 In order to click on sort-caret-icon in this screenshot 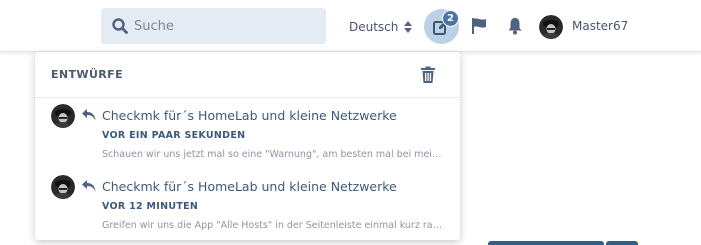, I will do `click(408, 27)`.